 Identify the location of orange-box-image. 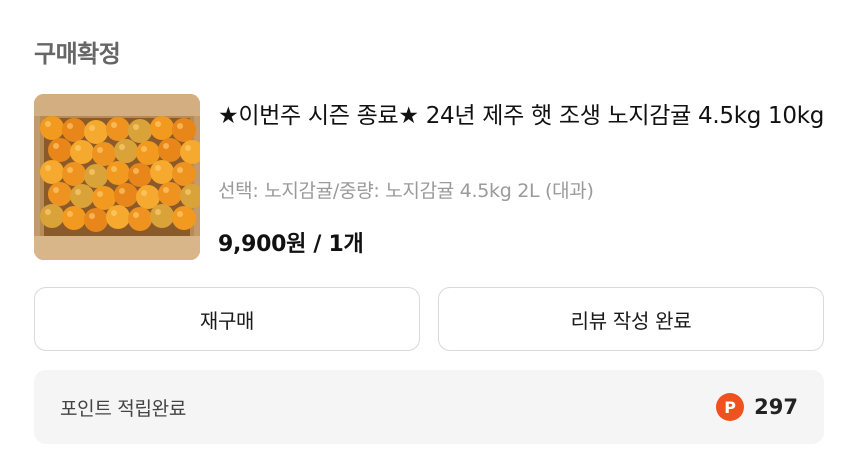
(117, 177).